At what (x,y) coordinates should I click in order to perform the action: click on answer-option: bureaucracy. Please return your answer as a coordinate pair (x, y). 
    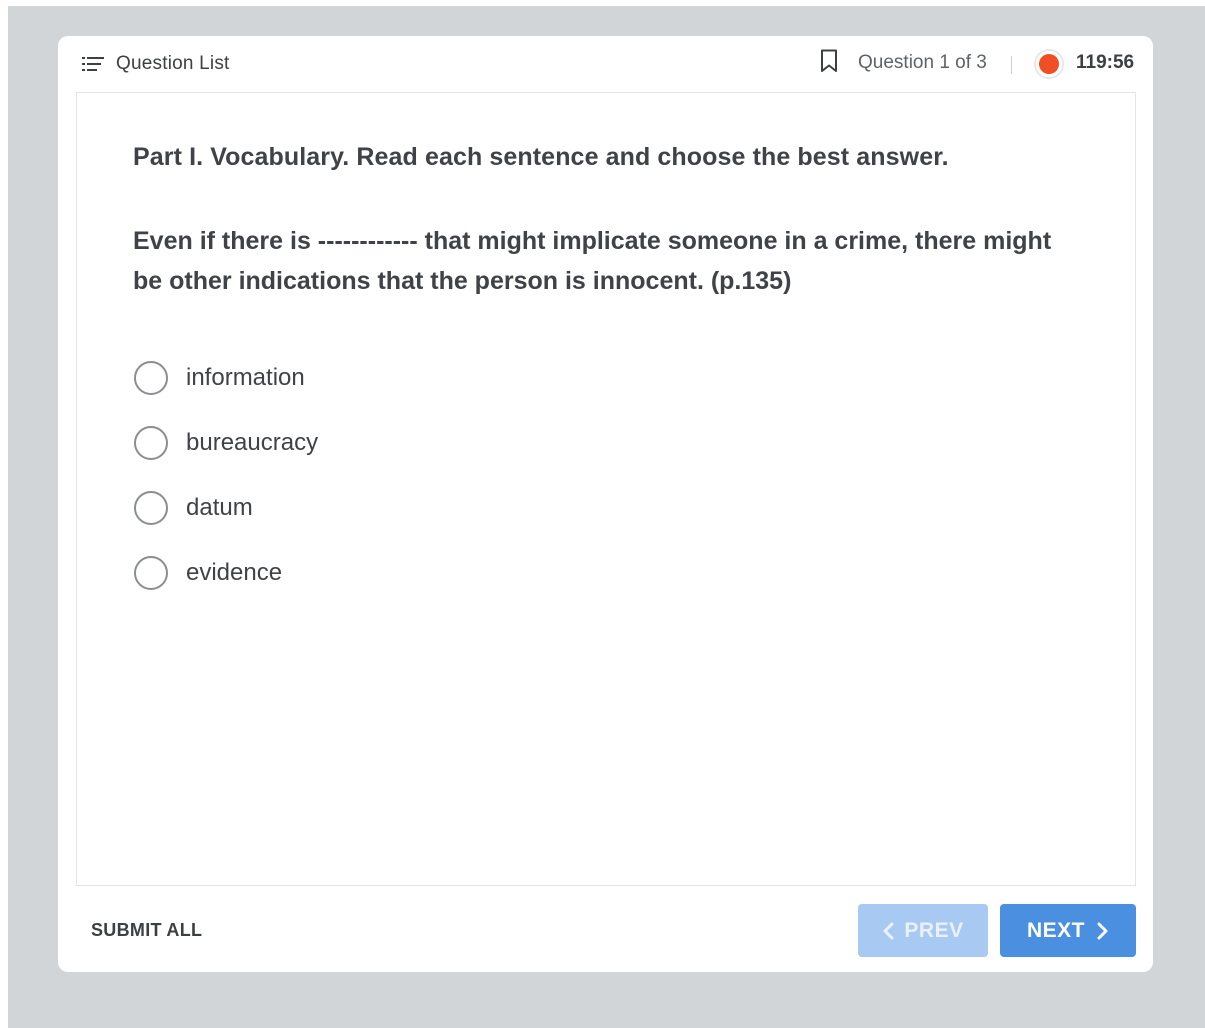
    Looking at the image, I should click on (226, 442).